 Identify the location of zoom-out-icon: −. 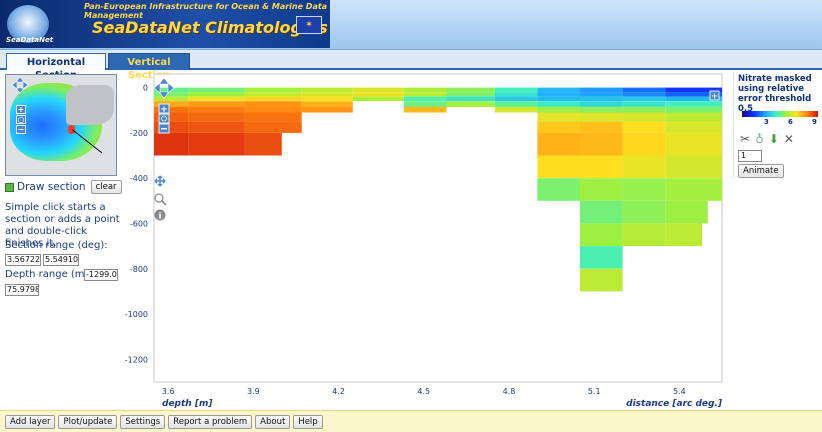
(21, 129).